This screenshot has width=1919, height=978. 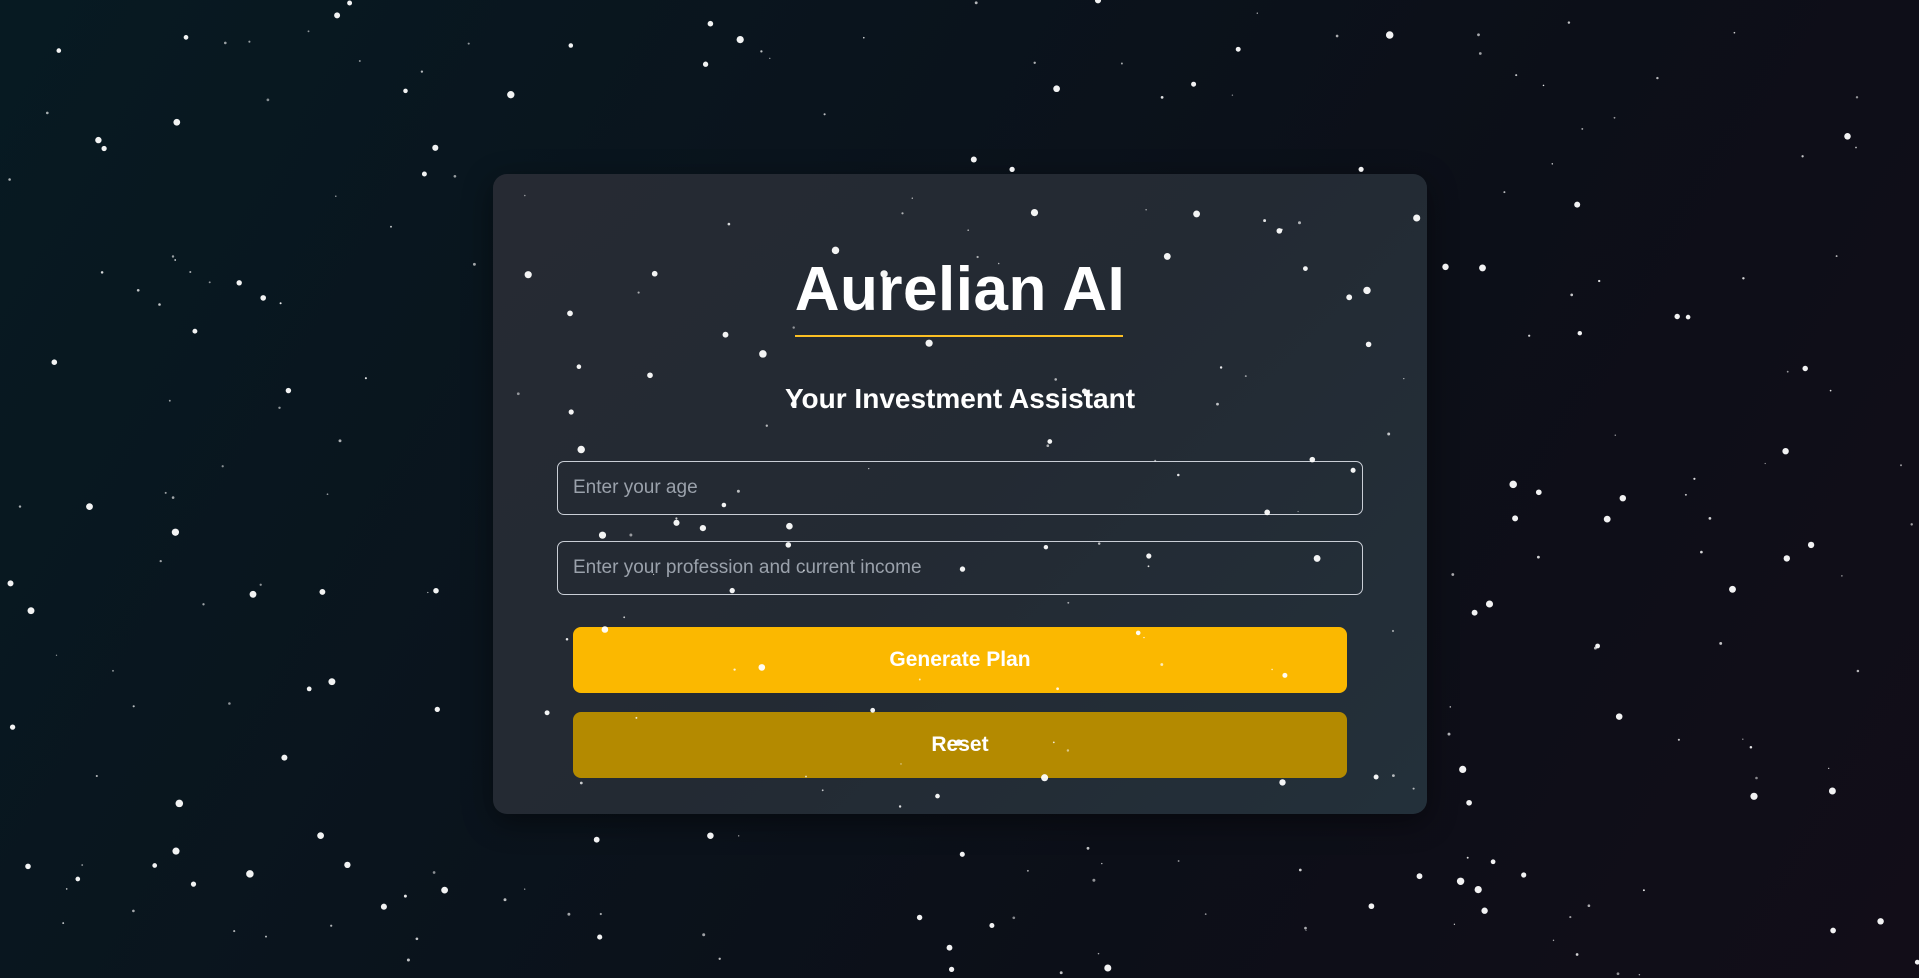 I want to click on title-underline, so click(x=959, y=336).